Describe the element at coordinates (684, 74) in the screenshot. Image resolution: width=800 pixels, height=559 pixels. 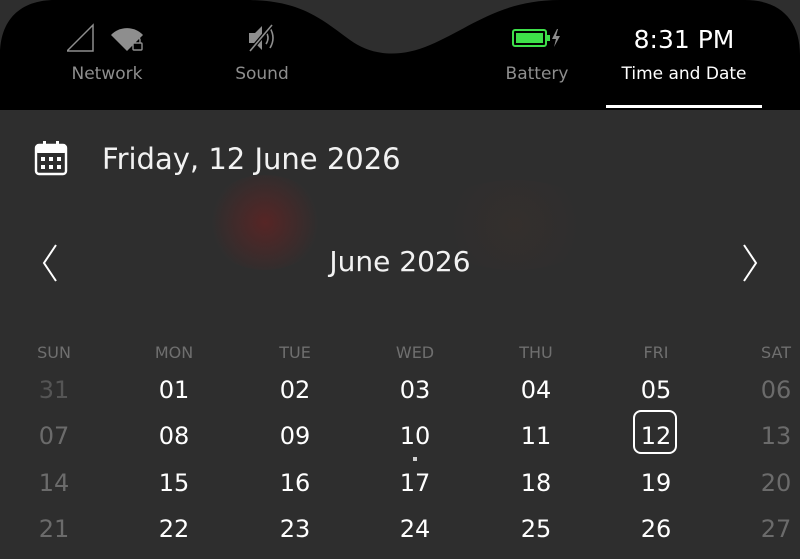
I see `time-date-label: Time and Date` at that location.